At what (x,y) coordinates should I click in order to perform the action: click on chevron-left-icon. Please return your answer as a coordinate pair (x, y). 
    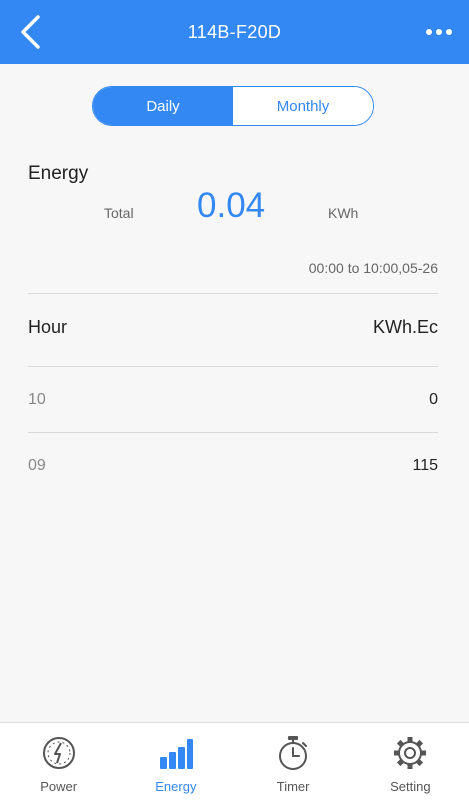
    Looking at the image, I should click on (30, 32).